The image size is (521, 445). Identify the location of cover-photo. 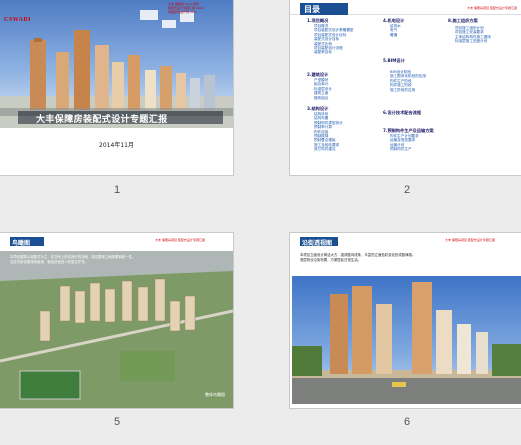
(116, 64).